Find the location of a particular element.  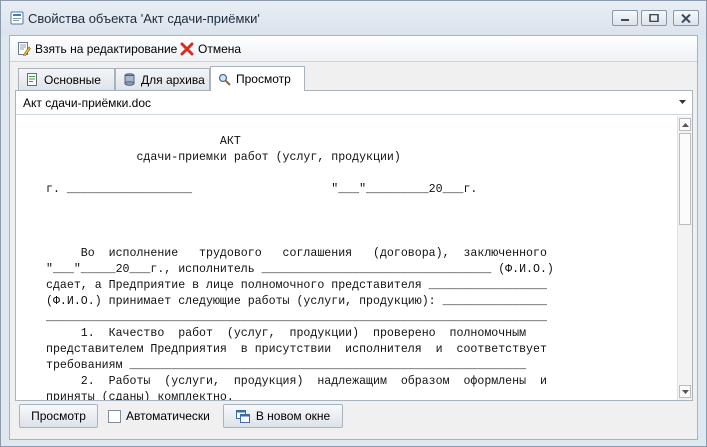

magnifier-icon is located at coordinates (224, 79).